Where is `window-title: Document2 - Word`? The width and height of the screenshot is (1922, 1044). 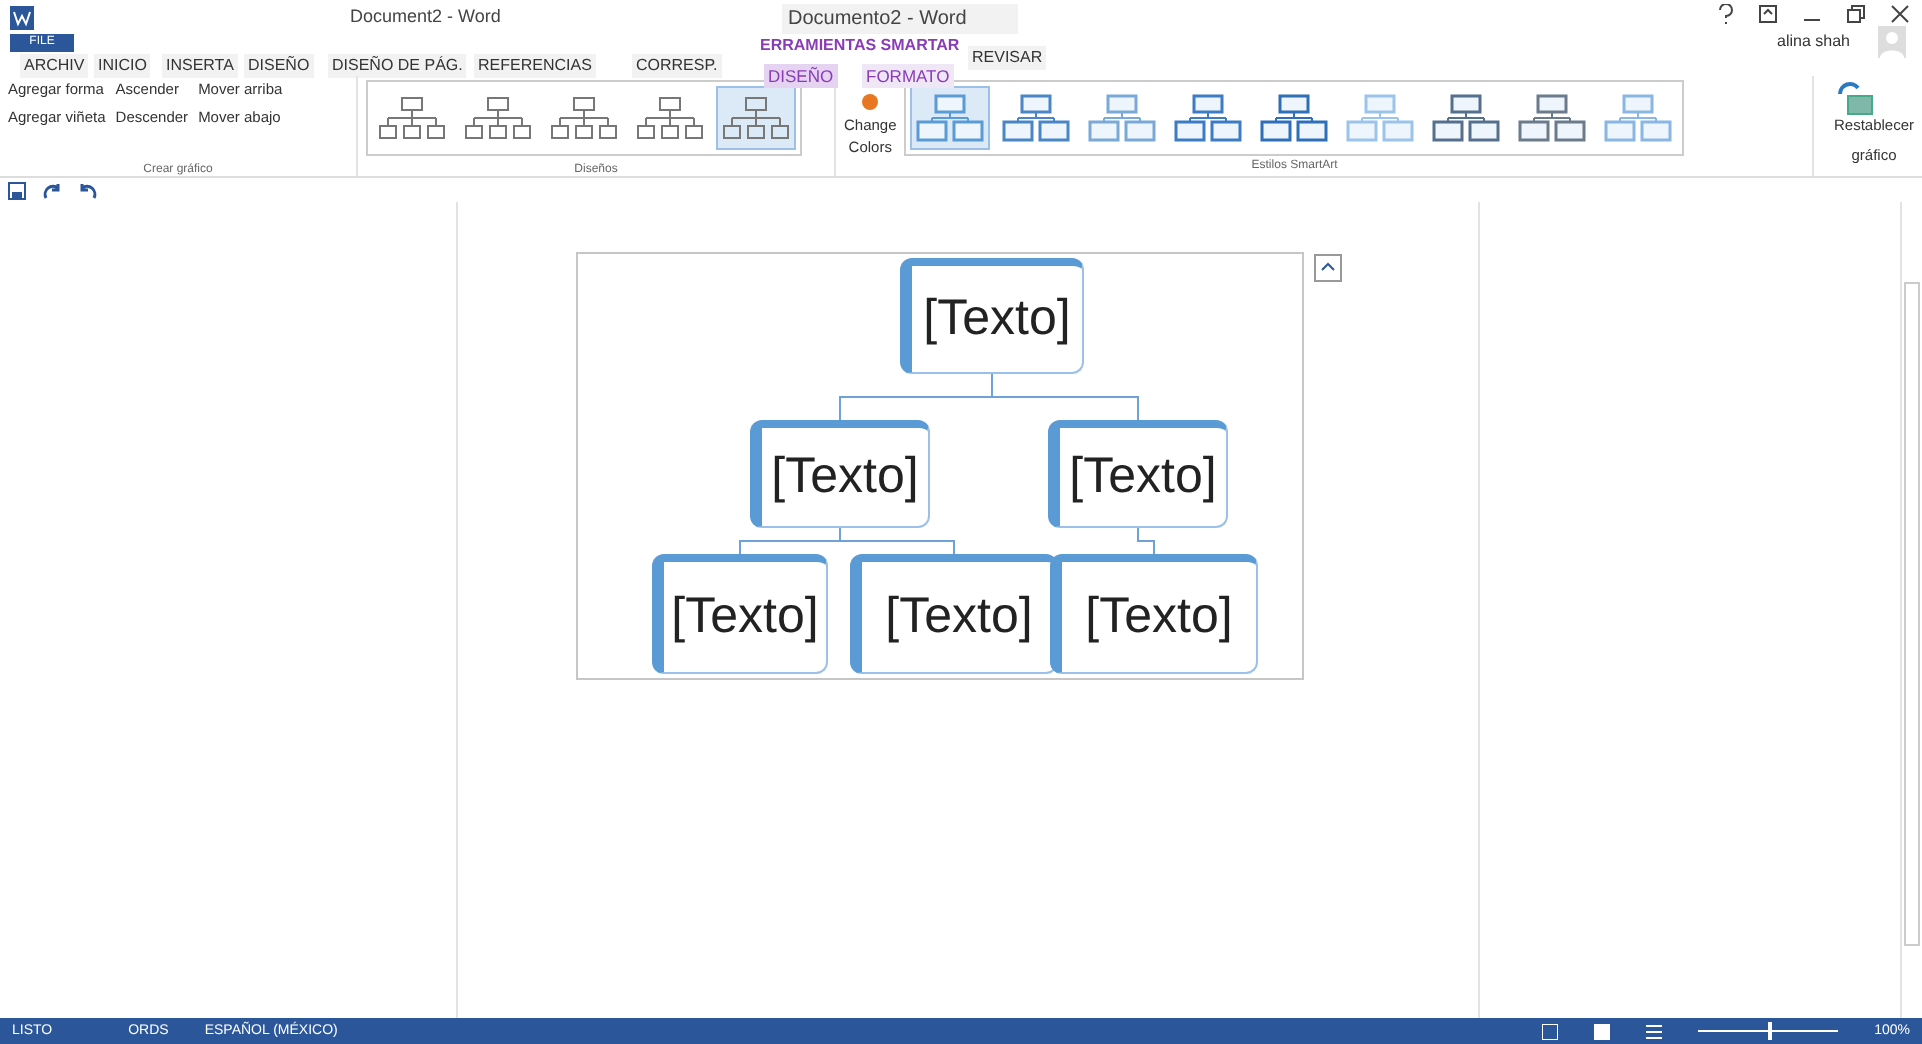
window-title: Document2 - Word is located at coordinates (425, 16).